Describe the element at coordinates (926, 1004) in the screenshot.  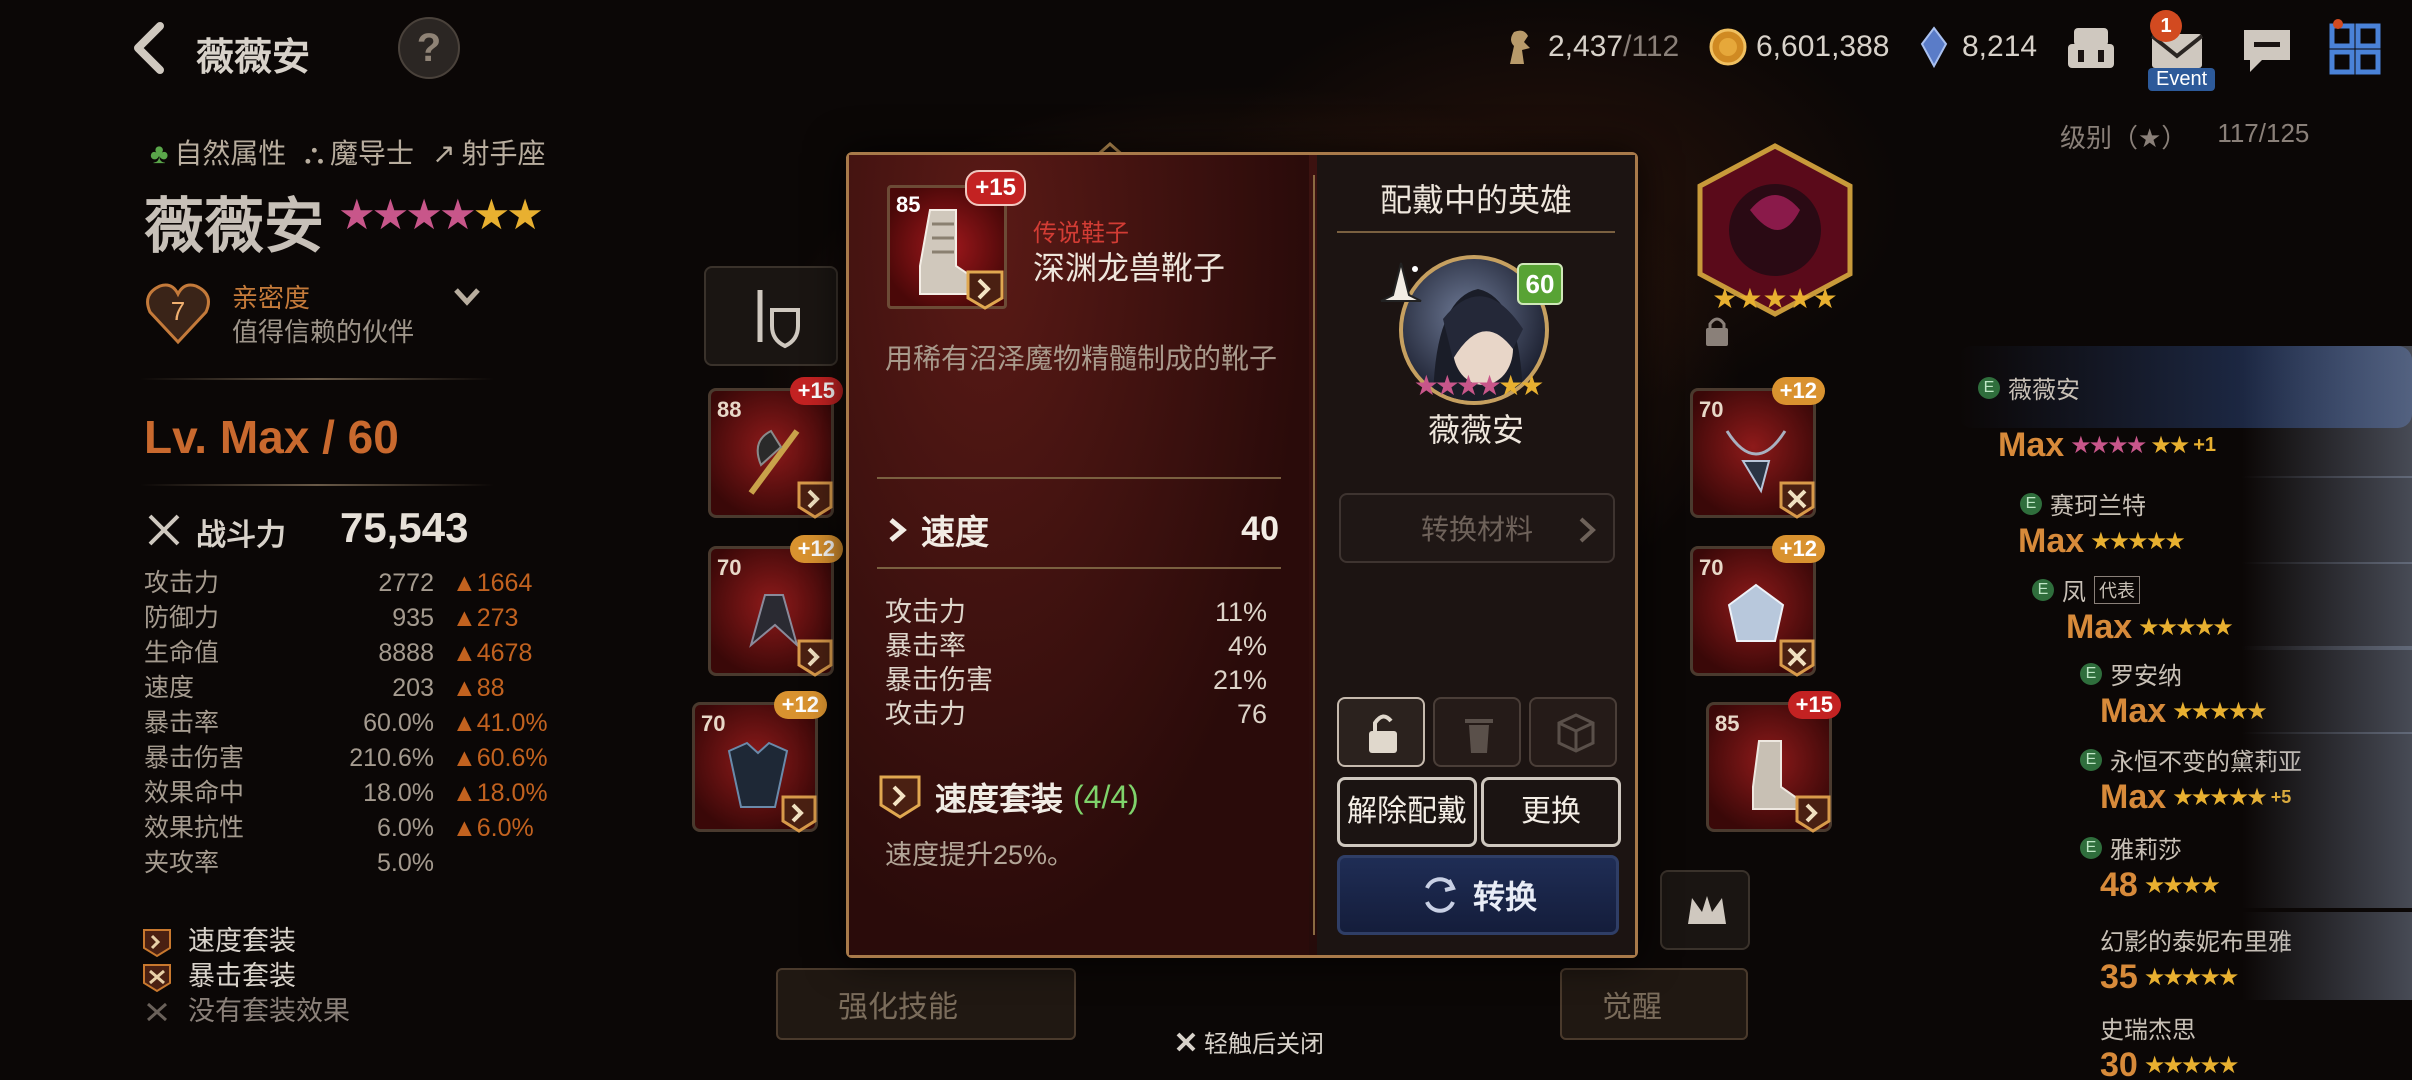
I see `enhance-skill-button: 强化技能` at that location.